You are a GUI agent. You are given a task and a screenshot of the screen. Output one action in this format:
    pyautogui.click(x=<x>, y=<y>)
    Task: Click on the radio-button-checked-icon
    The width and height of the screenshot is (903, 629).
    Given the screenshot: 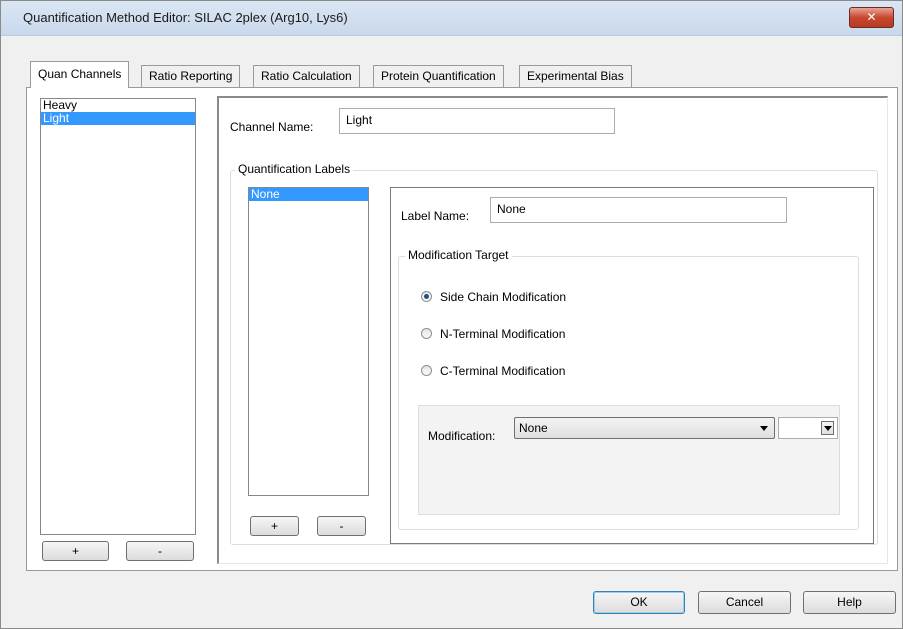 What is the action you would take?
    pyautogui.click(x=426, y=296)
    